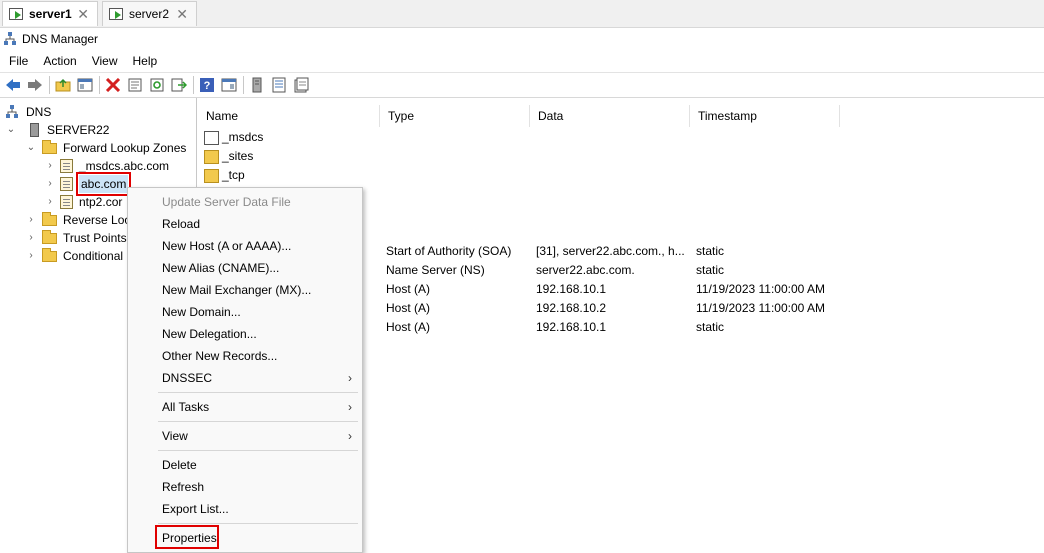 The image size is (1044, 553). I want to click on item-name: _sites, so click(238, 156).